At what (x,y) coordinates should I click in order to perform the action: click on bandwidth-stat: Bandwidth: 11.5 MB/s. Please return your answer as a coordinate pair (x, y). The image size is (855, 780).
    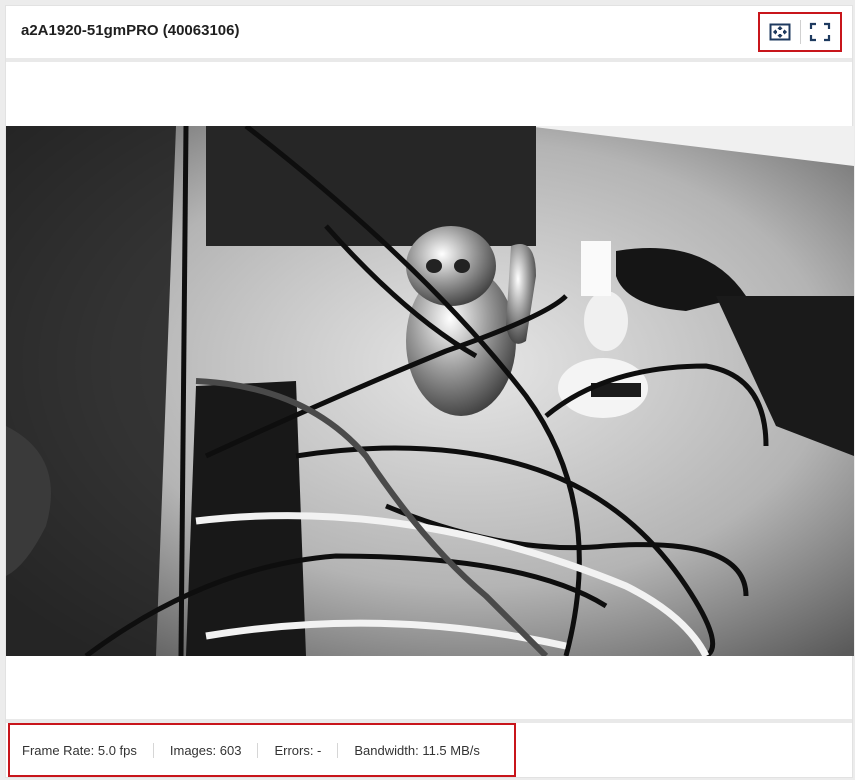
    Looking at the image, I should click on (416, 750).